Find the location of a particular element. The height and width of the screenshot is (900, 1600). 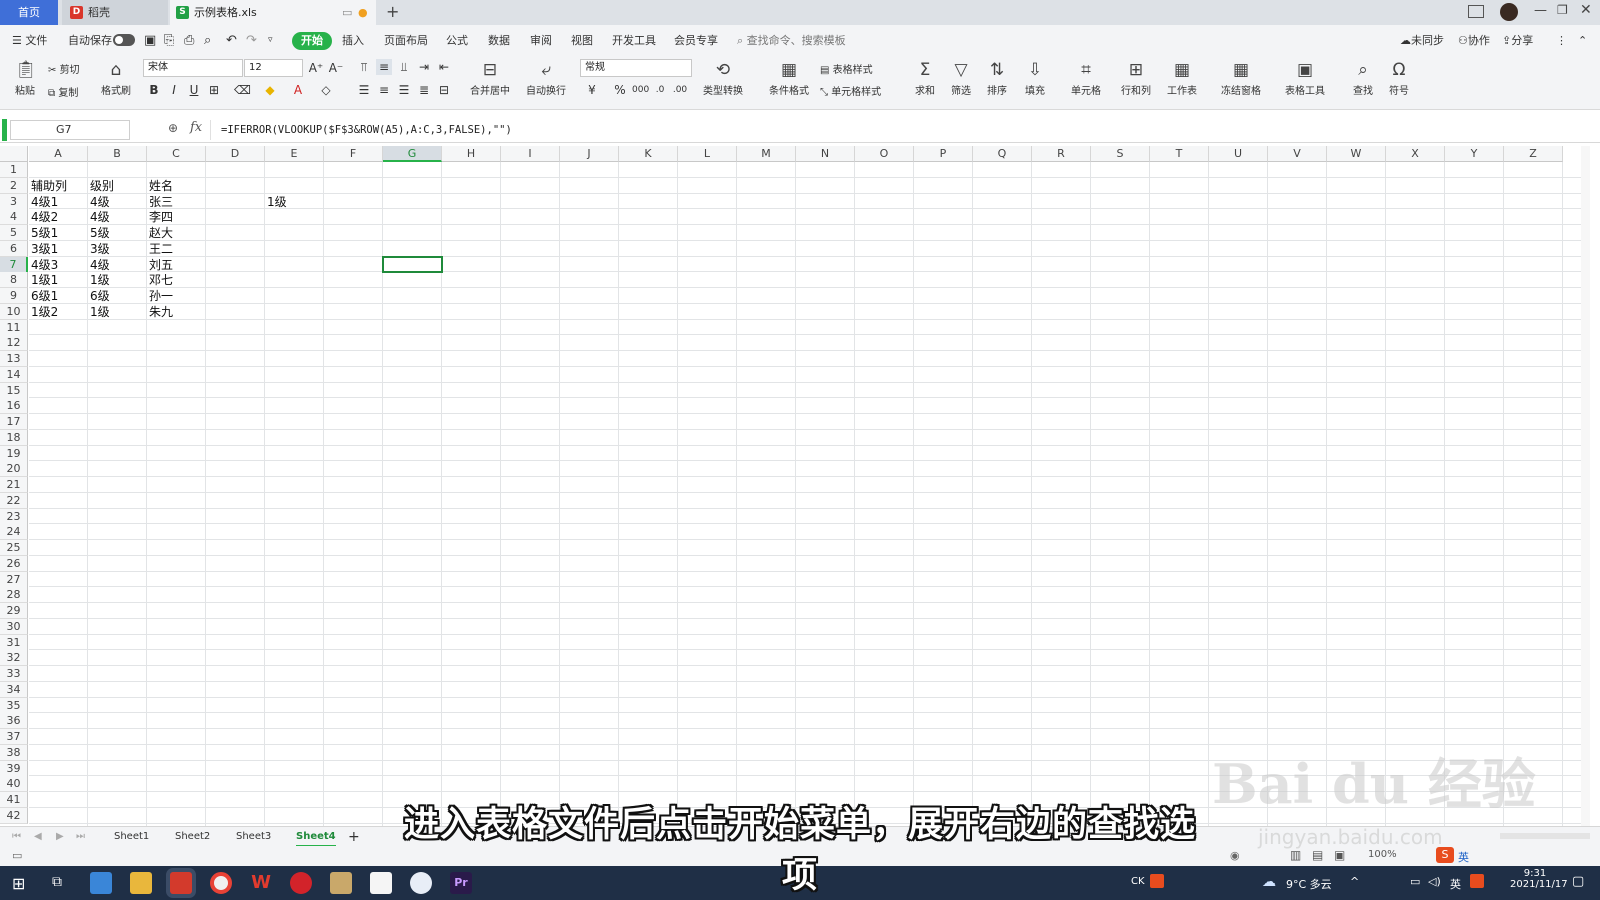

autosave-toggle is located at coordinates (124, 40).